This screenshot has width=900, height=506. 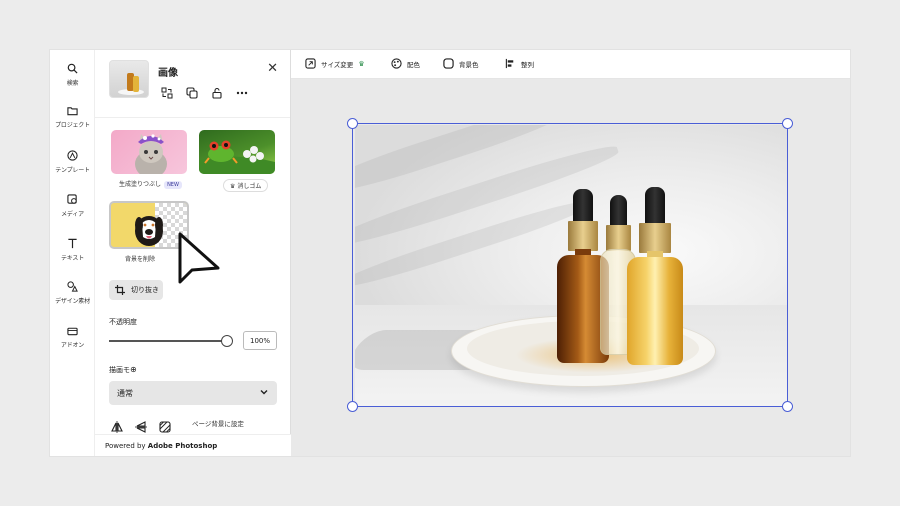 What do you see at coordinates (272, 68) in the screenshot?
I see `close-button: ✕` at bounding box center [272, 68].